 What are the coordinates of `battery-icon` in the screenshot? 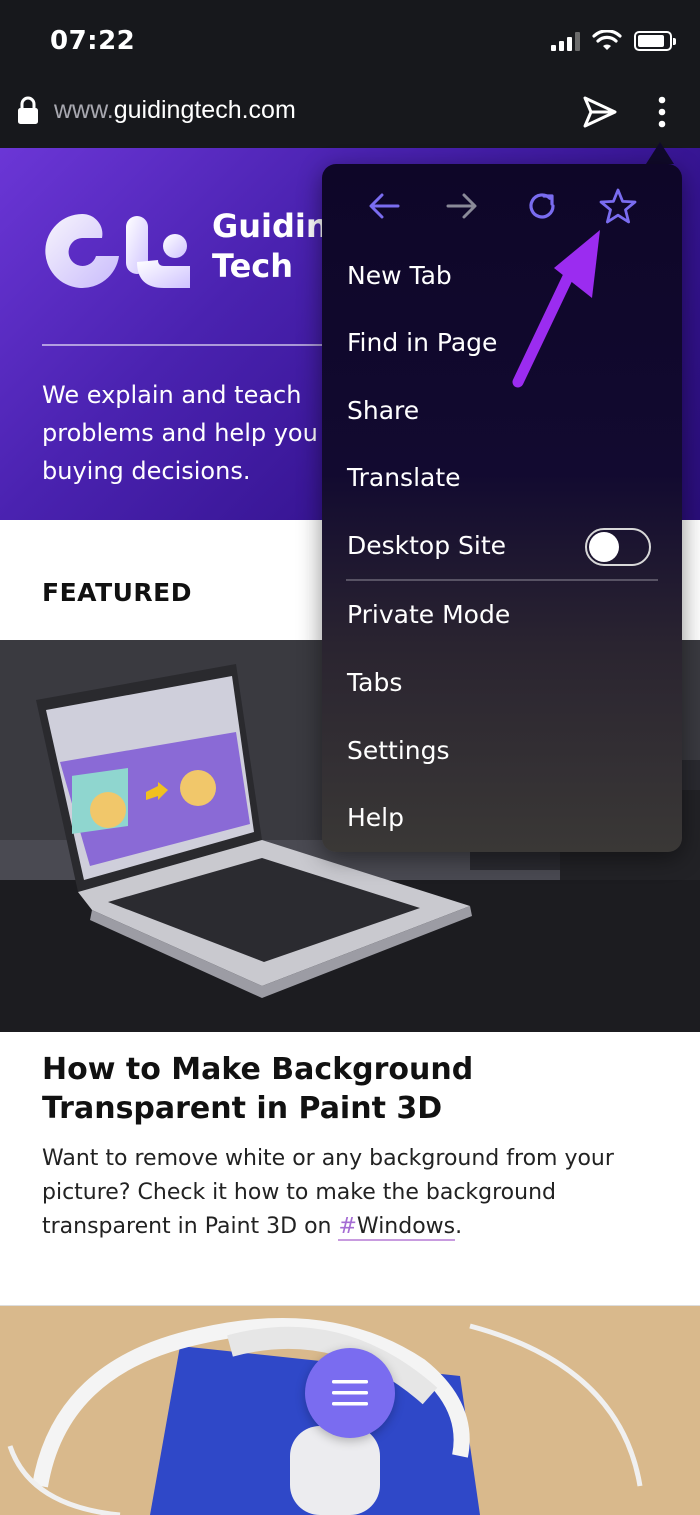 It's located at (655, 41).